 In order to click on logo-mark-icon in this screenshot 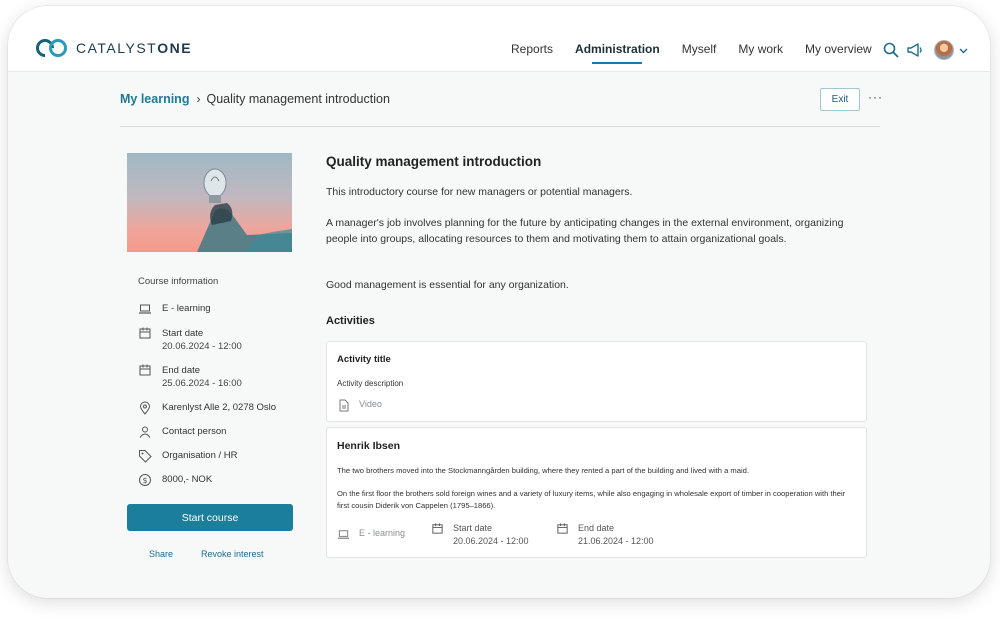, I will do `click(51, 48)`.